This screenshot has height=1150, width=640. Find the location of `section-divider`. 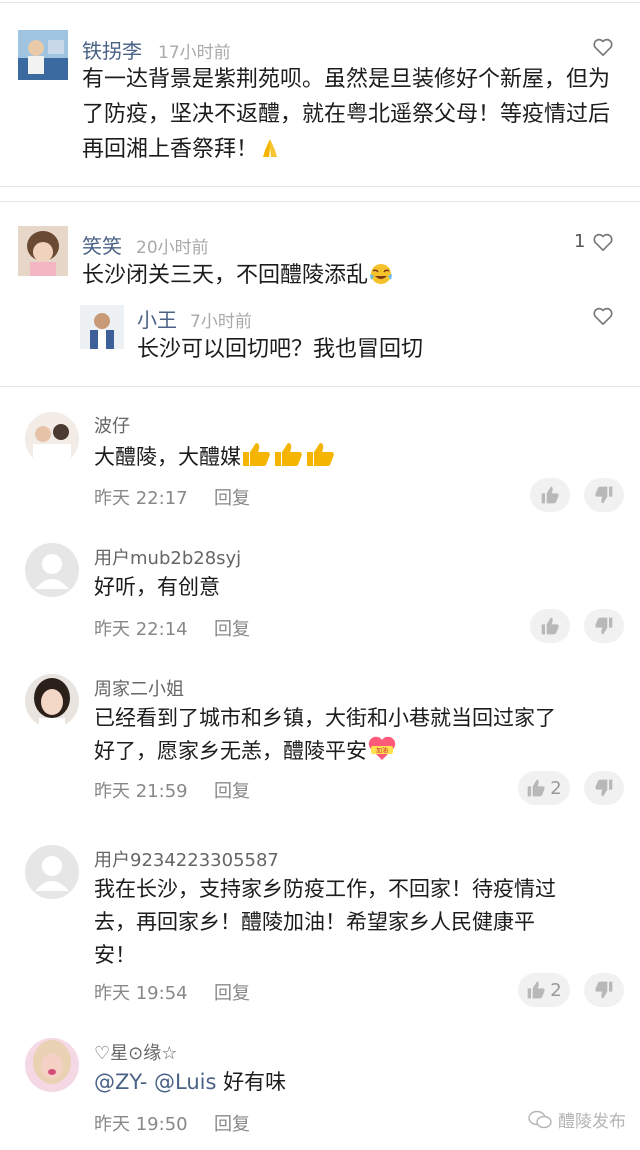

section-divider is located at coordinates (320, 386).